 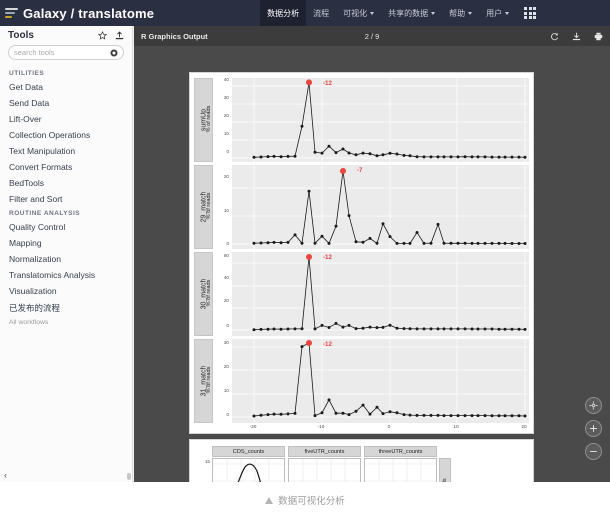 I want to click on search-input, so click(x=60, y=52).